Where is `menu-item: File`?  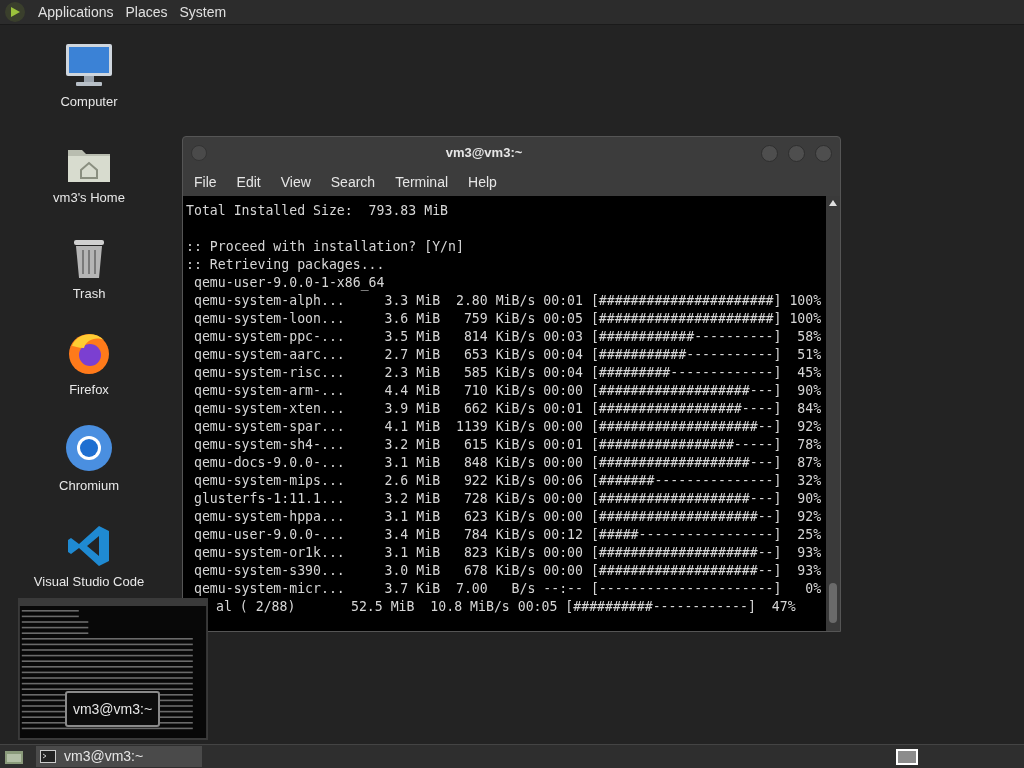
menu-item: File is located at coordinates (205, 182).